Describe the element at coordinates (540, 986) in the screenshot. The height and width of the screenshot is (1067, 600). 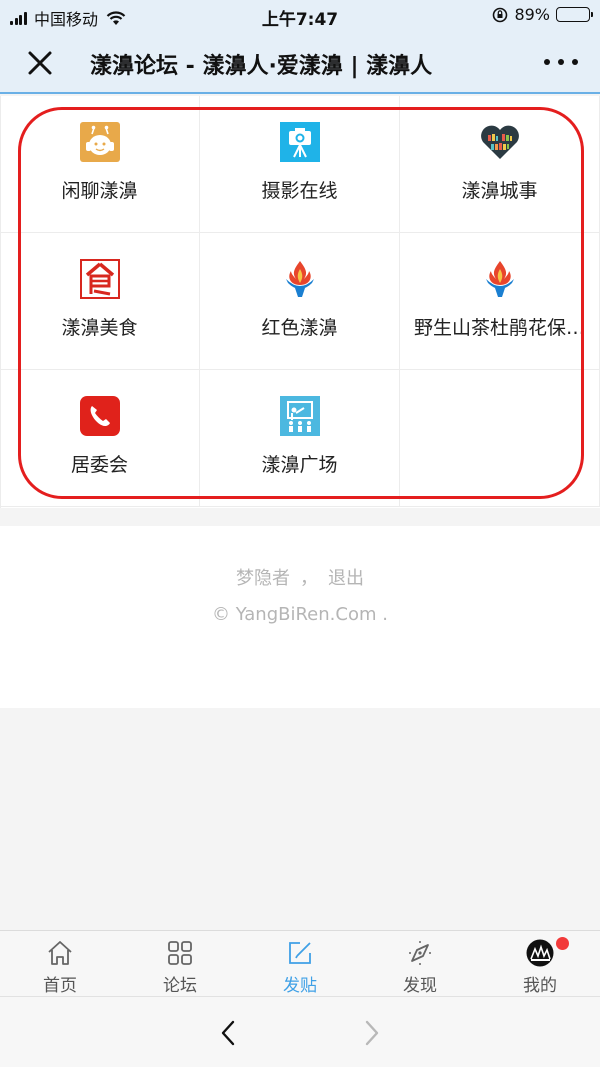
I see `tab-label: 我的` at that location.